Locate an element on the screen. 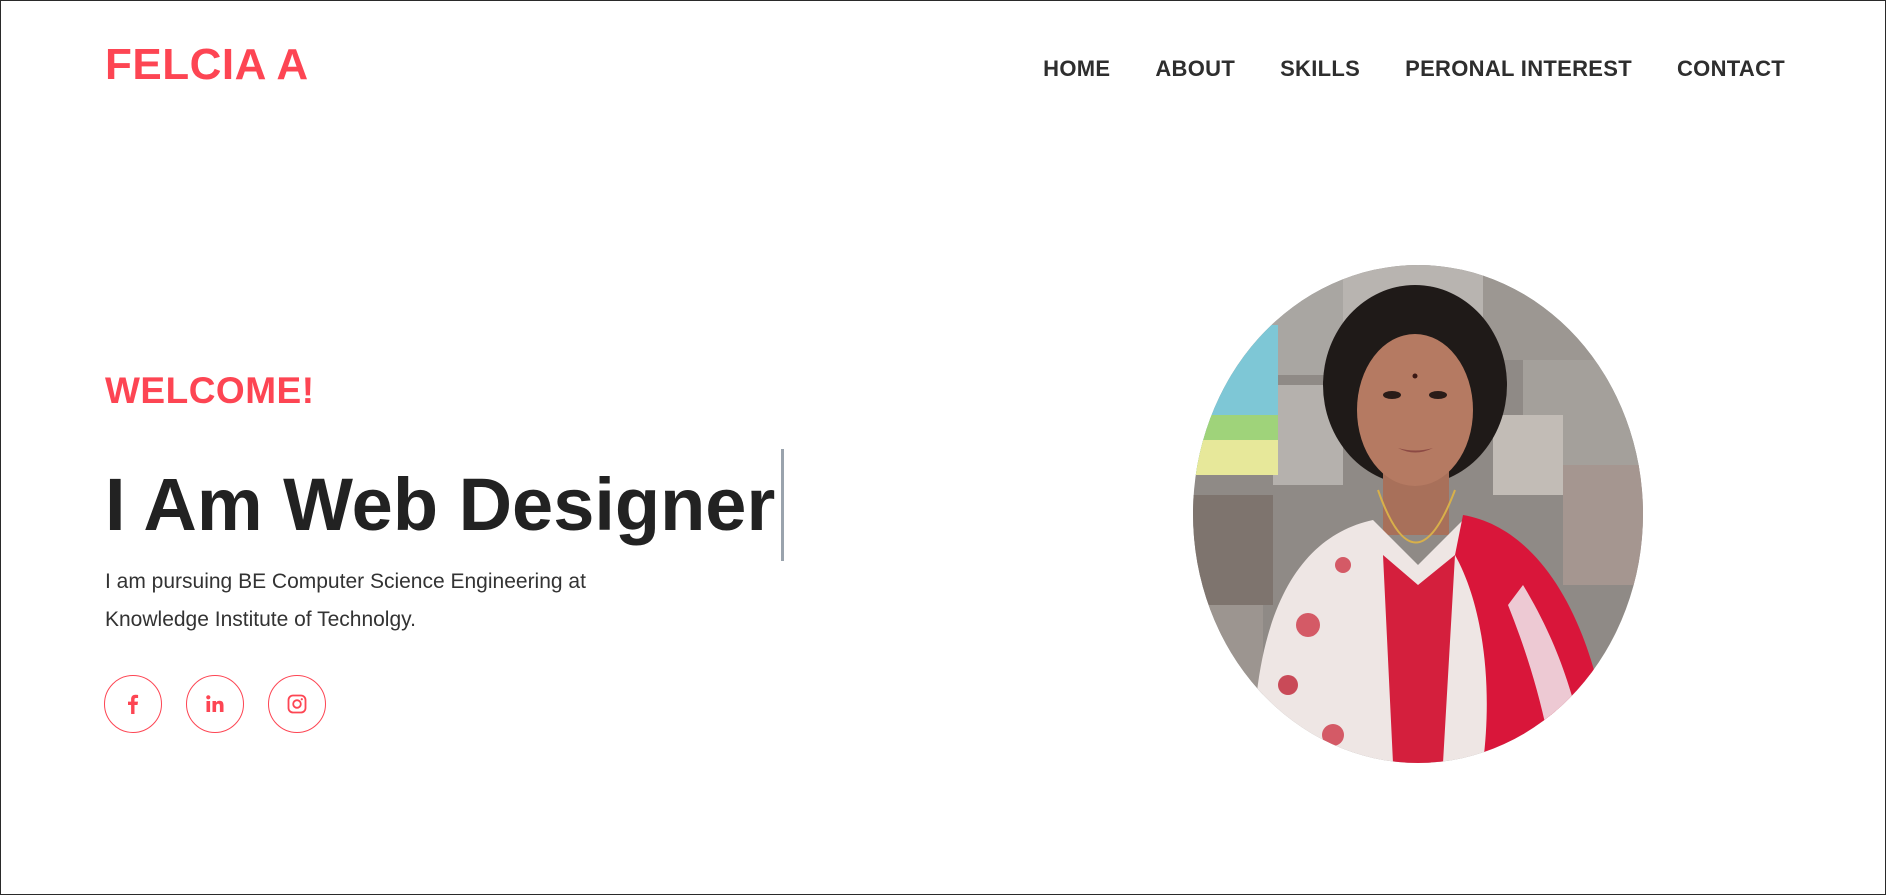 The height and width of the screenshot is (895, 1886). intro-line-2: Knowledge Institute of Technolgy. is located at coordinates (260, 619).